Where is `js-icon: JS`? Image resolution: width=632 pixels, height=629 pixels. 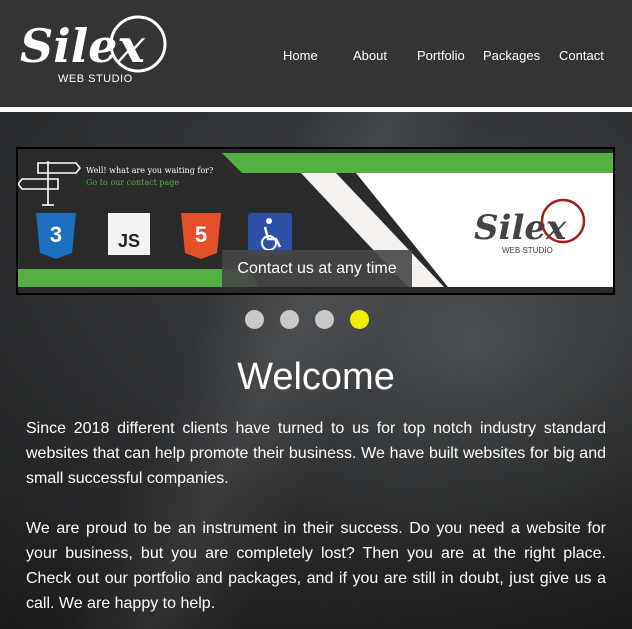 js-icon: JS is located at coordinates (129, 234).